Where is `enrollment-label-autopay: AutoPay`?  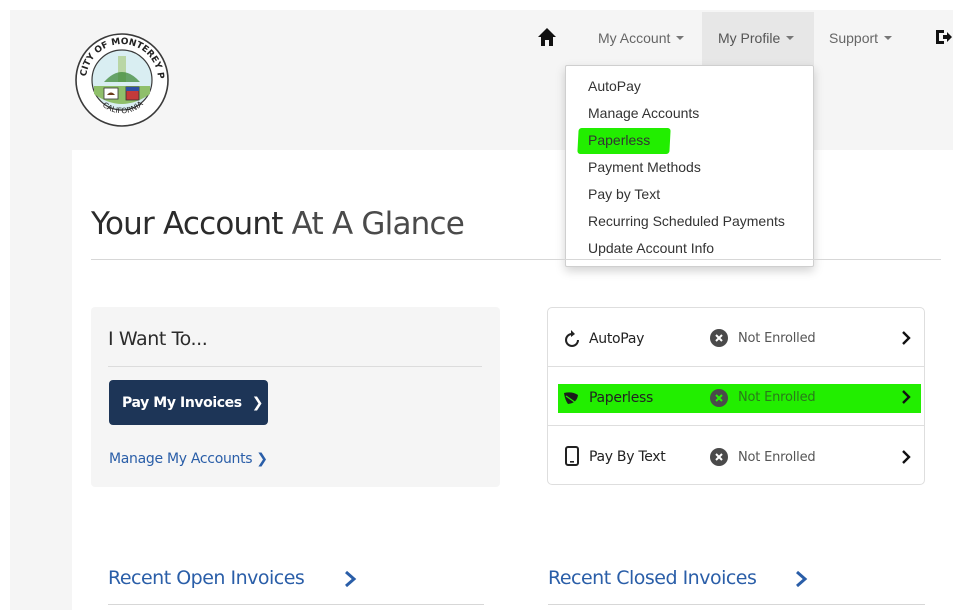
enrollment-label-autopay: AutoPay is located at coordinates (617, 339).